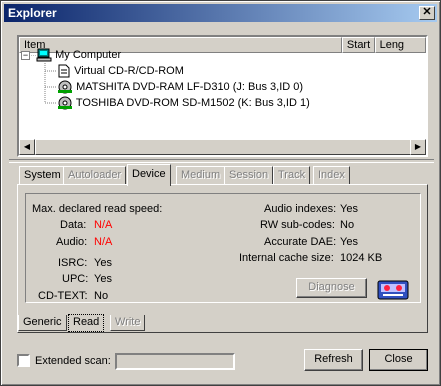 The height and width of the screenshot is (386, 441). I want to click on accurate-dae-label: Accurate DAE:, so click(300, 242).